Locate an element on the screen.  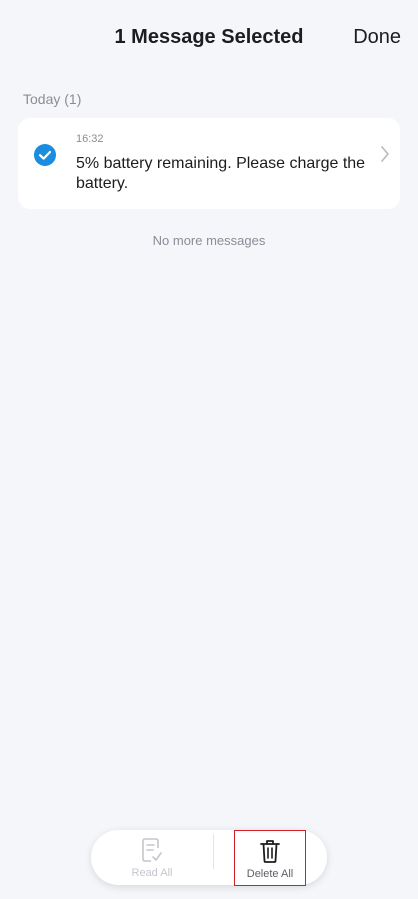
section-label-today: Today (1) is located at coordinates (52, 99).